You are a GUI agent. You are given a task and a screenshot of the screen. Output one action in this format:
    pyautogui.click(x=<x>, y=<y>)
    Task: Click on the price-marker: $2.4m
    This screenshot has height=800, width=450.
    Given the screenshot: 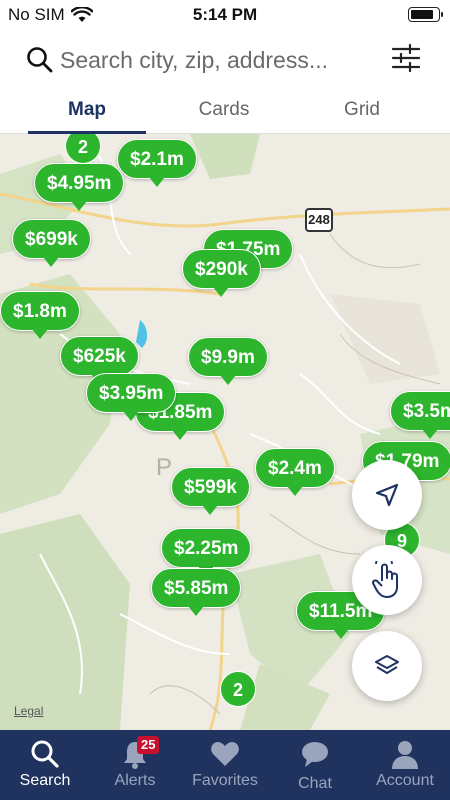 What is the action you would take?
    pyautogui.click(x=295, y=472)
    